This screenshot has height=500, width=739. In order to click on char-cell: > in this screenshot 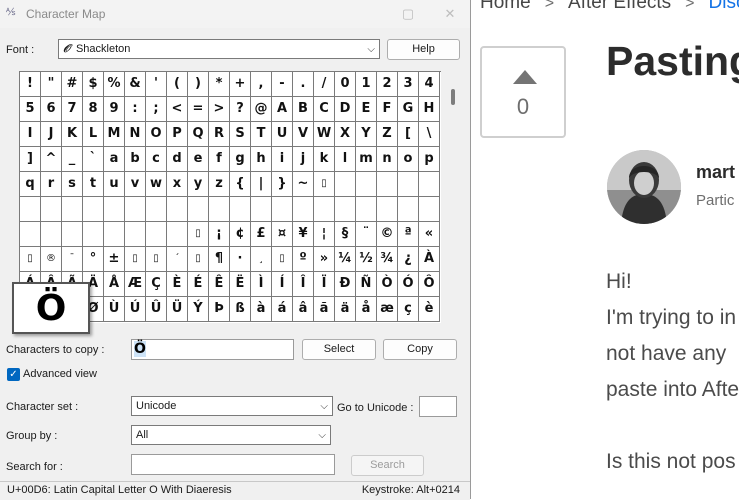, I will do `click(219, 109)`.